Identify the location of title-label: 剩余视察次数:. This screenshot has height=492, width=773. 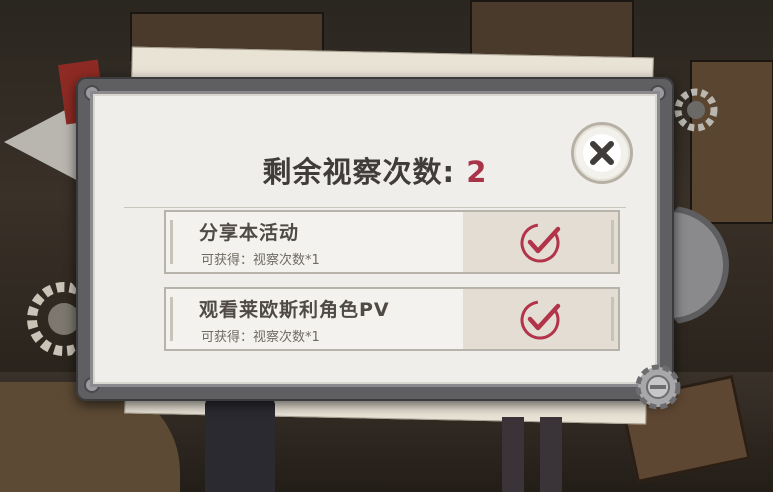
(359, 172).